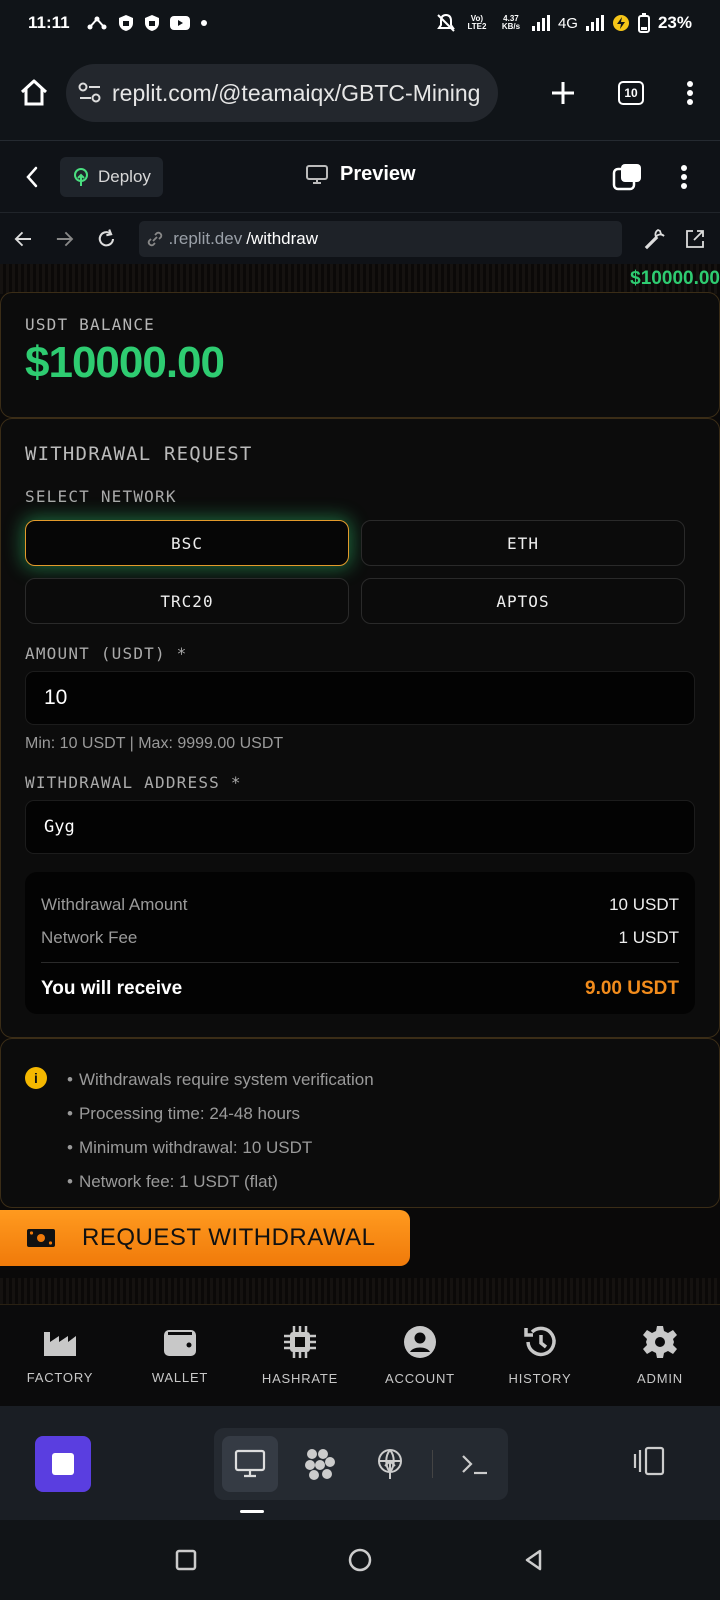 The image size is (720, 1600). What do you see at coordinates (360, 827) in the screenshot?
I see `address-input: Gyg` at bounding box center [360, 827].